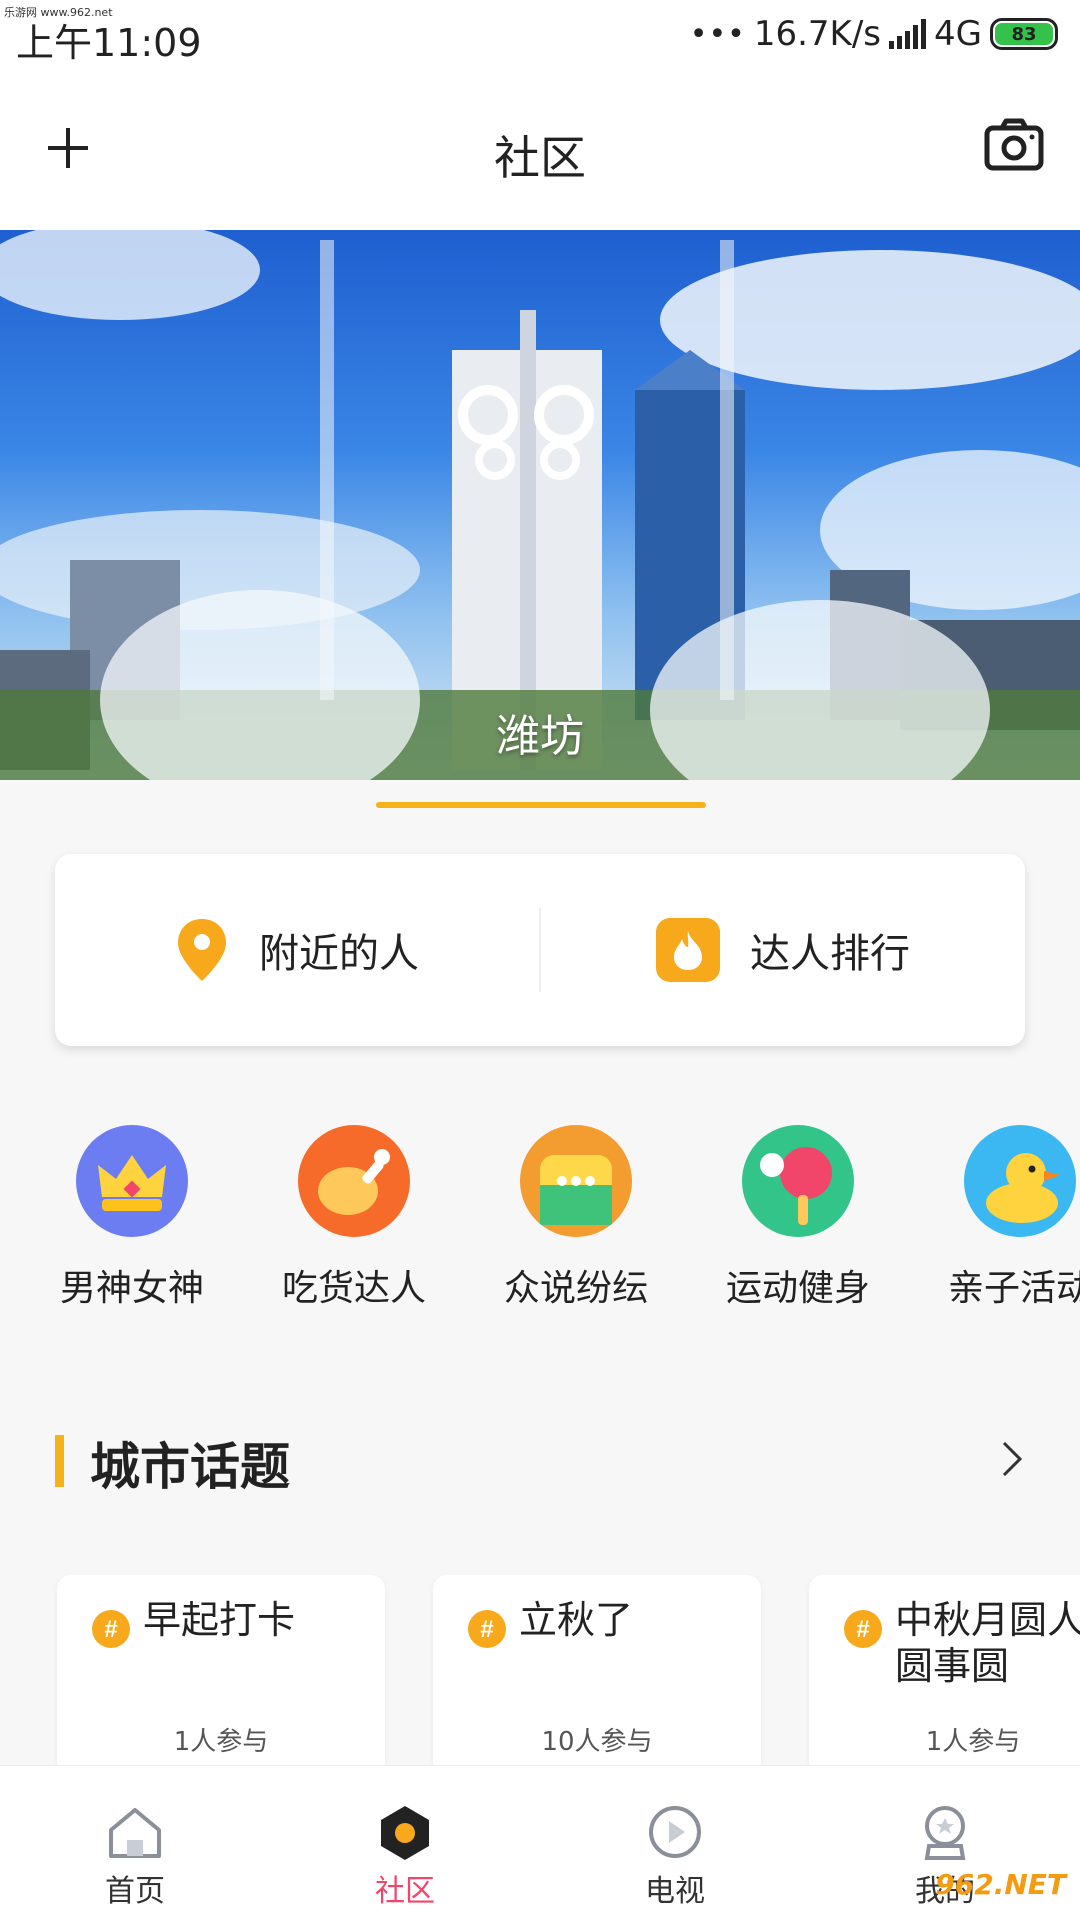  Describe the element at coordinates (675, 1832) in the screenshot. I see `tv-play-icon` at that location.